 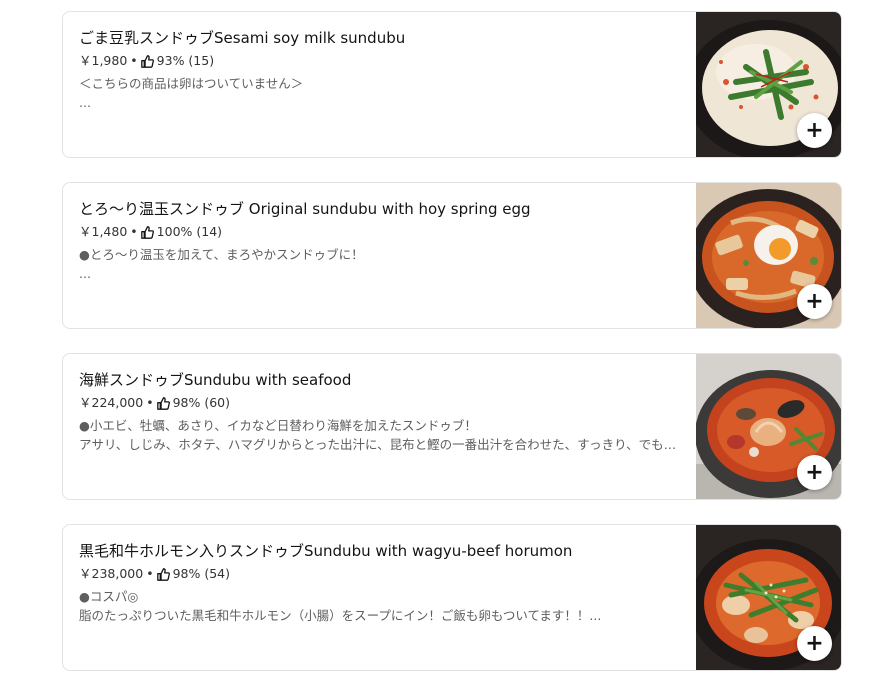 I want to click on menu-item-meta: ￥1,480 • 100% (14), so click(x=381, y=232).